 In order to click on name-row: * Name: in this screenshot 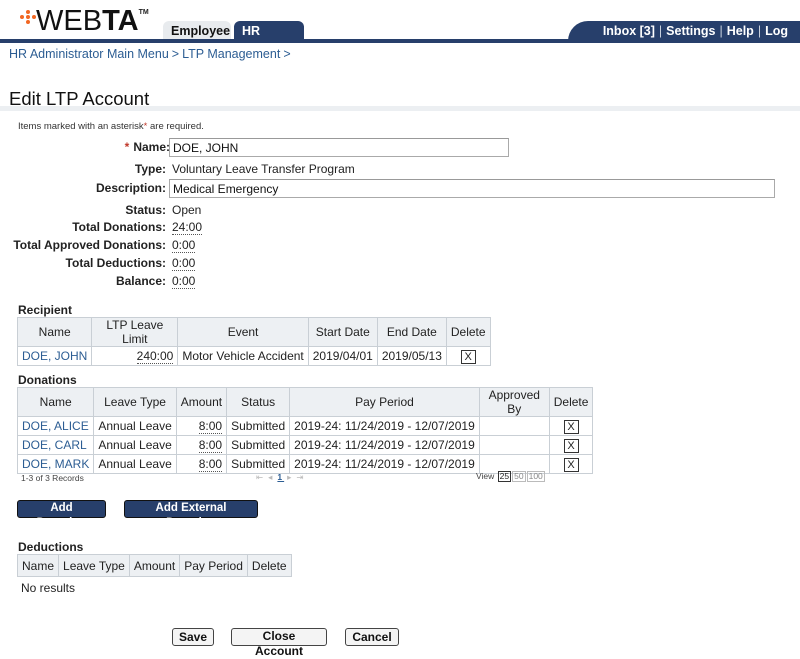, I will do `click(85, 147)`.